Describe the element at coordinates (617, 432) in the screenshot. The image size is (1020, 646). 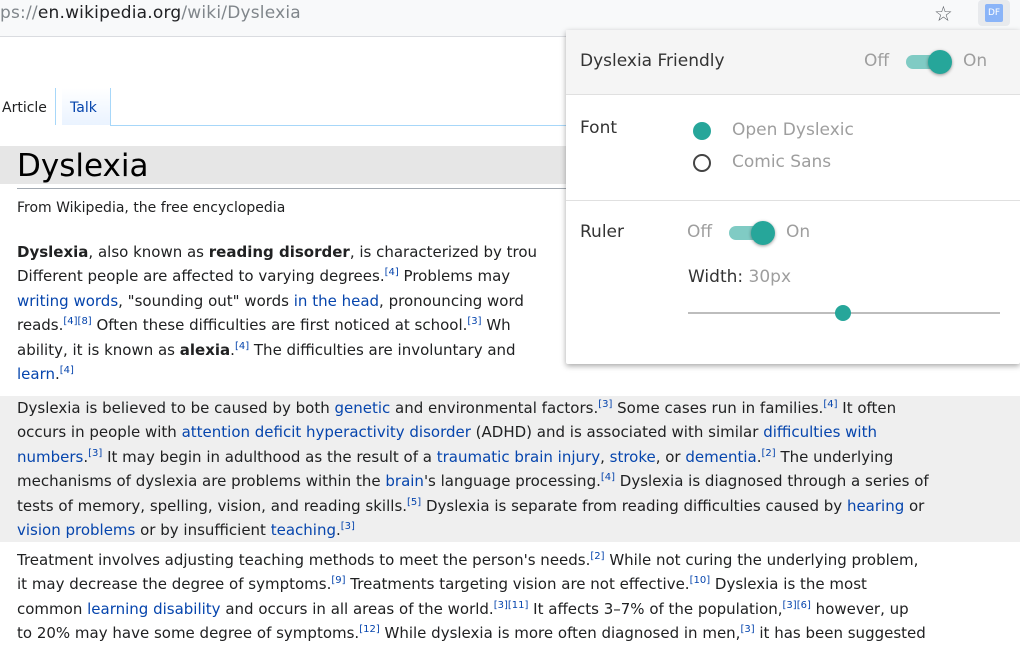
I see `text: (ADHD) and is associated with similar` at that location.